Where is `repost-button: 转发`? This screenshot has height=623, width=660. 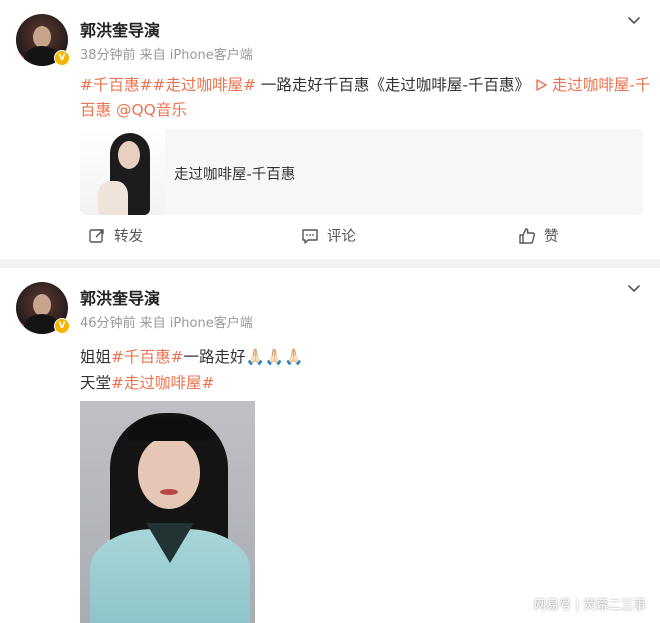 repost-button: 转发 is located at coordinates (115, 235).